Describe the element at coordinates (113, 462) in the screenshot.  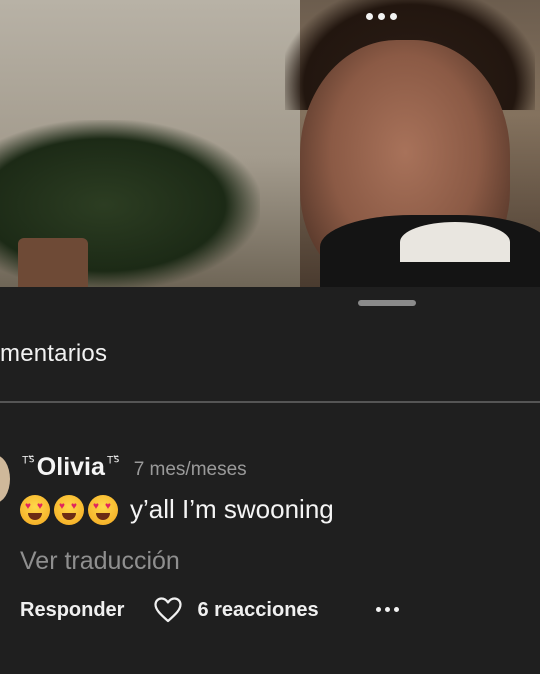
I see `author-decoration-right: ᵀᔆ̈` at that location.